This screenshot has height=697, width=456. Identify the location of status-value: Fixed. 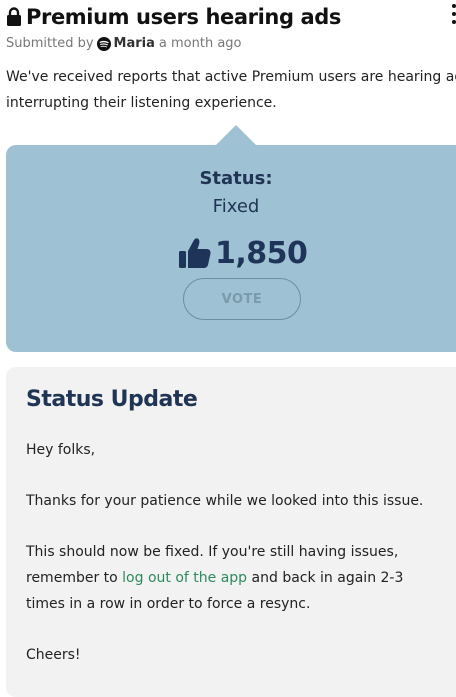
(236, 206).